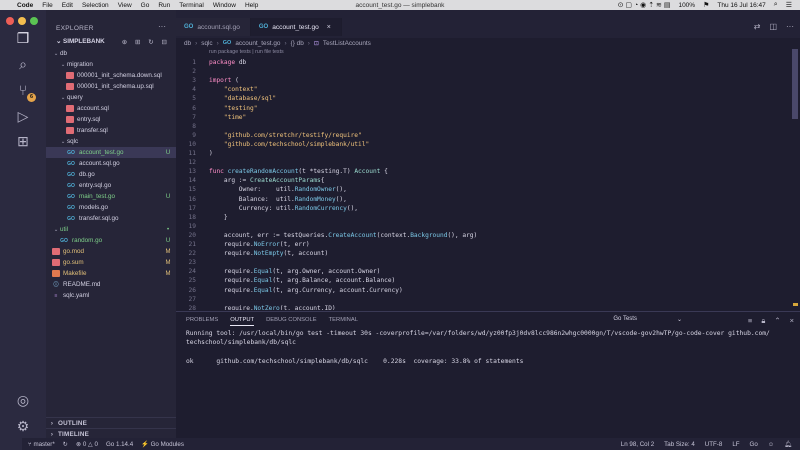 The width and height of the screenshot is (800, 450). I want to click on git-branch: ⑂ master*, so click(41, 444).